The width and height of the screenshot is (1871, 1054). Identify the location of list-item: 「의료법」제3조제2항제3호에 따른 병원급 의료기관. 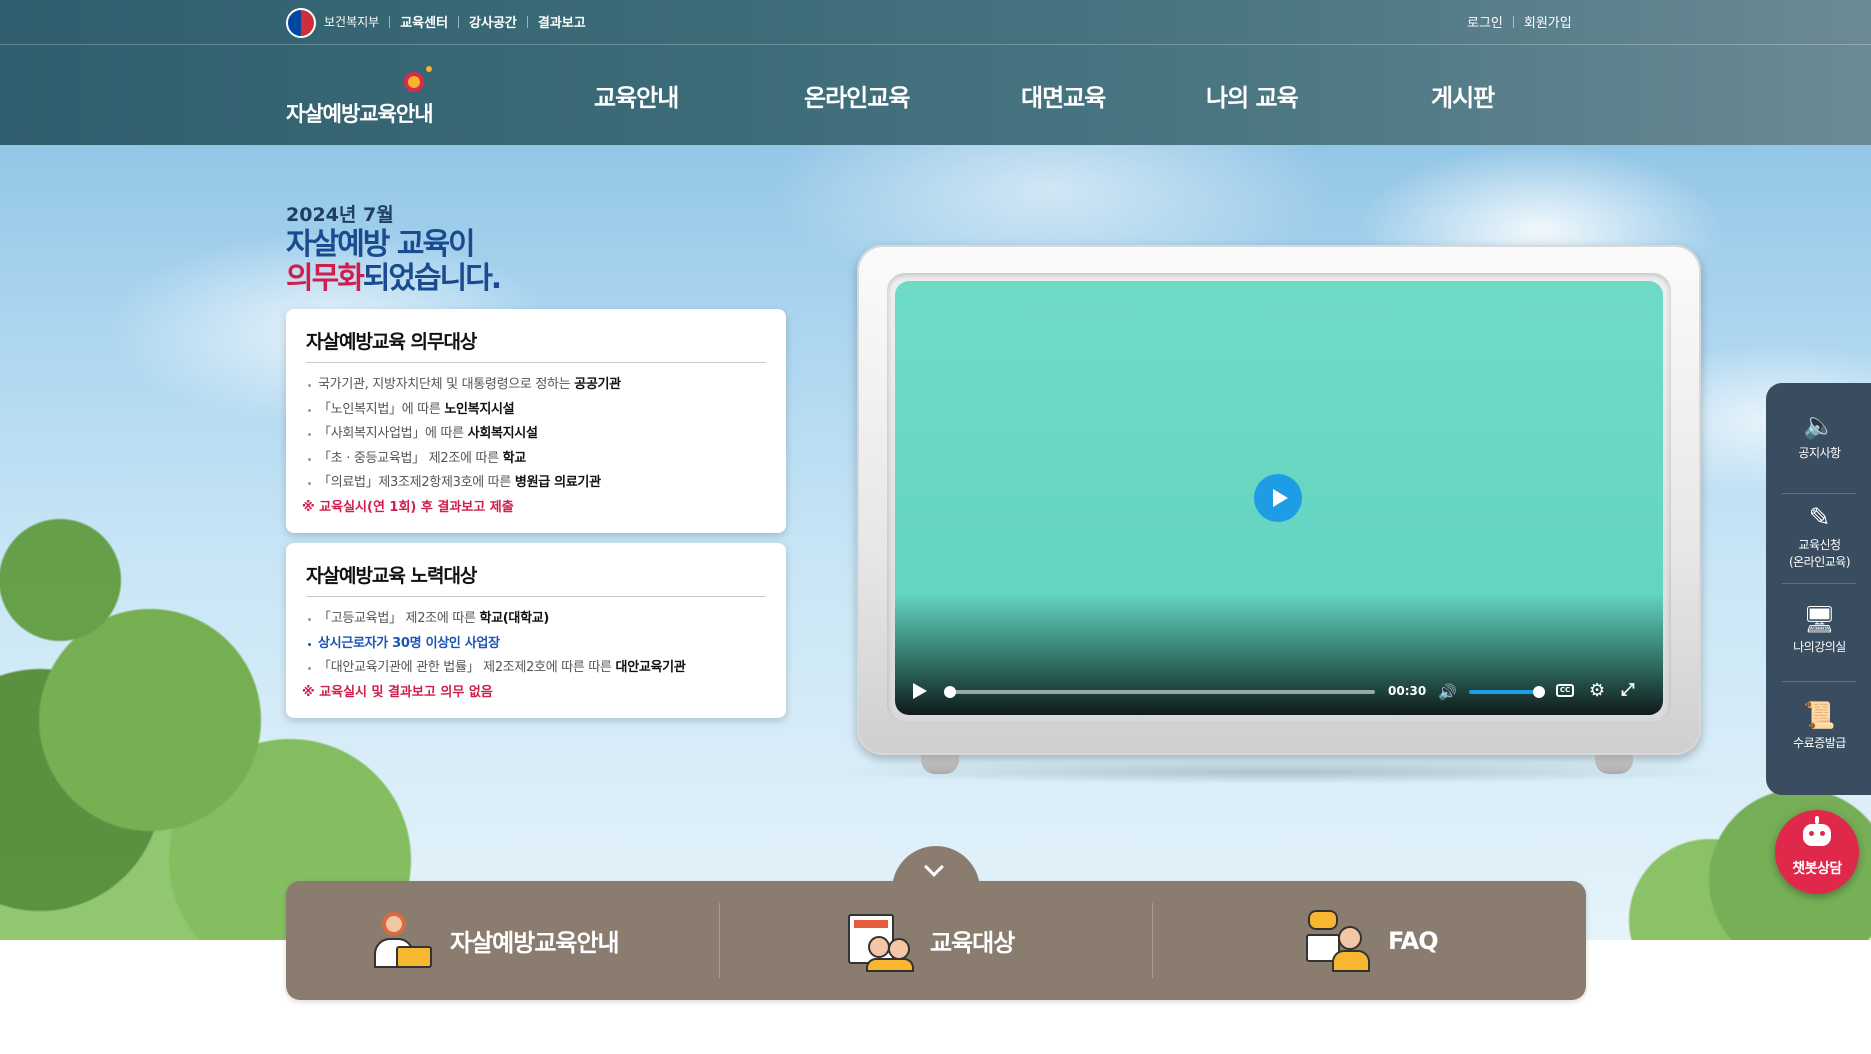
(536, 483).